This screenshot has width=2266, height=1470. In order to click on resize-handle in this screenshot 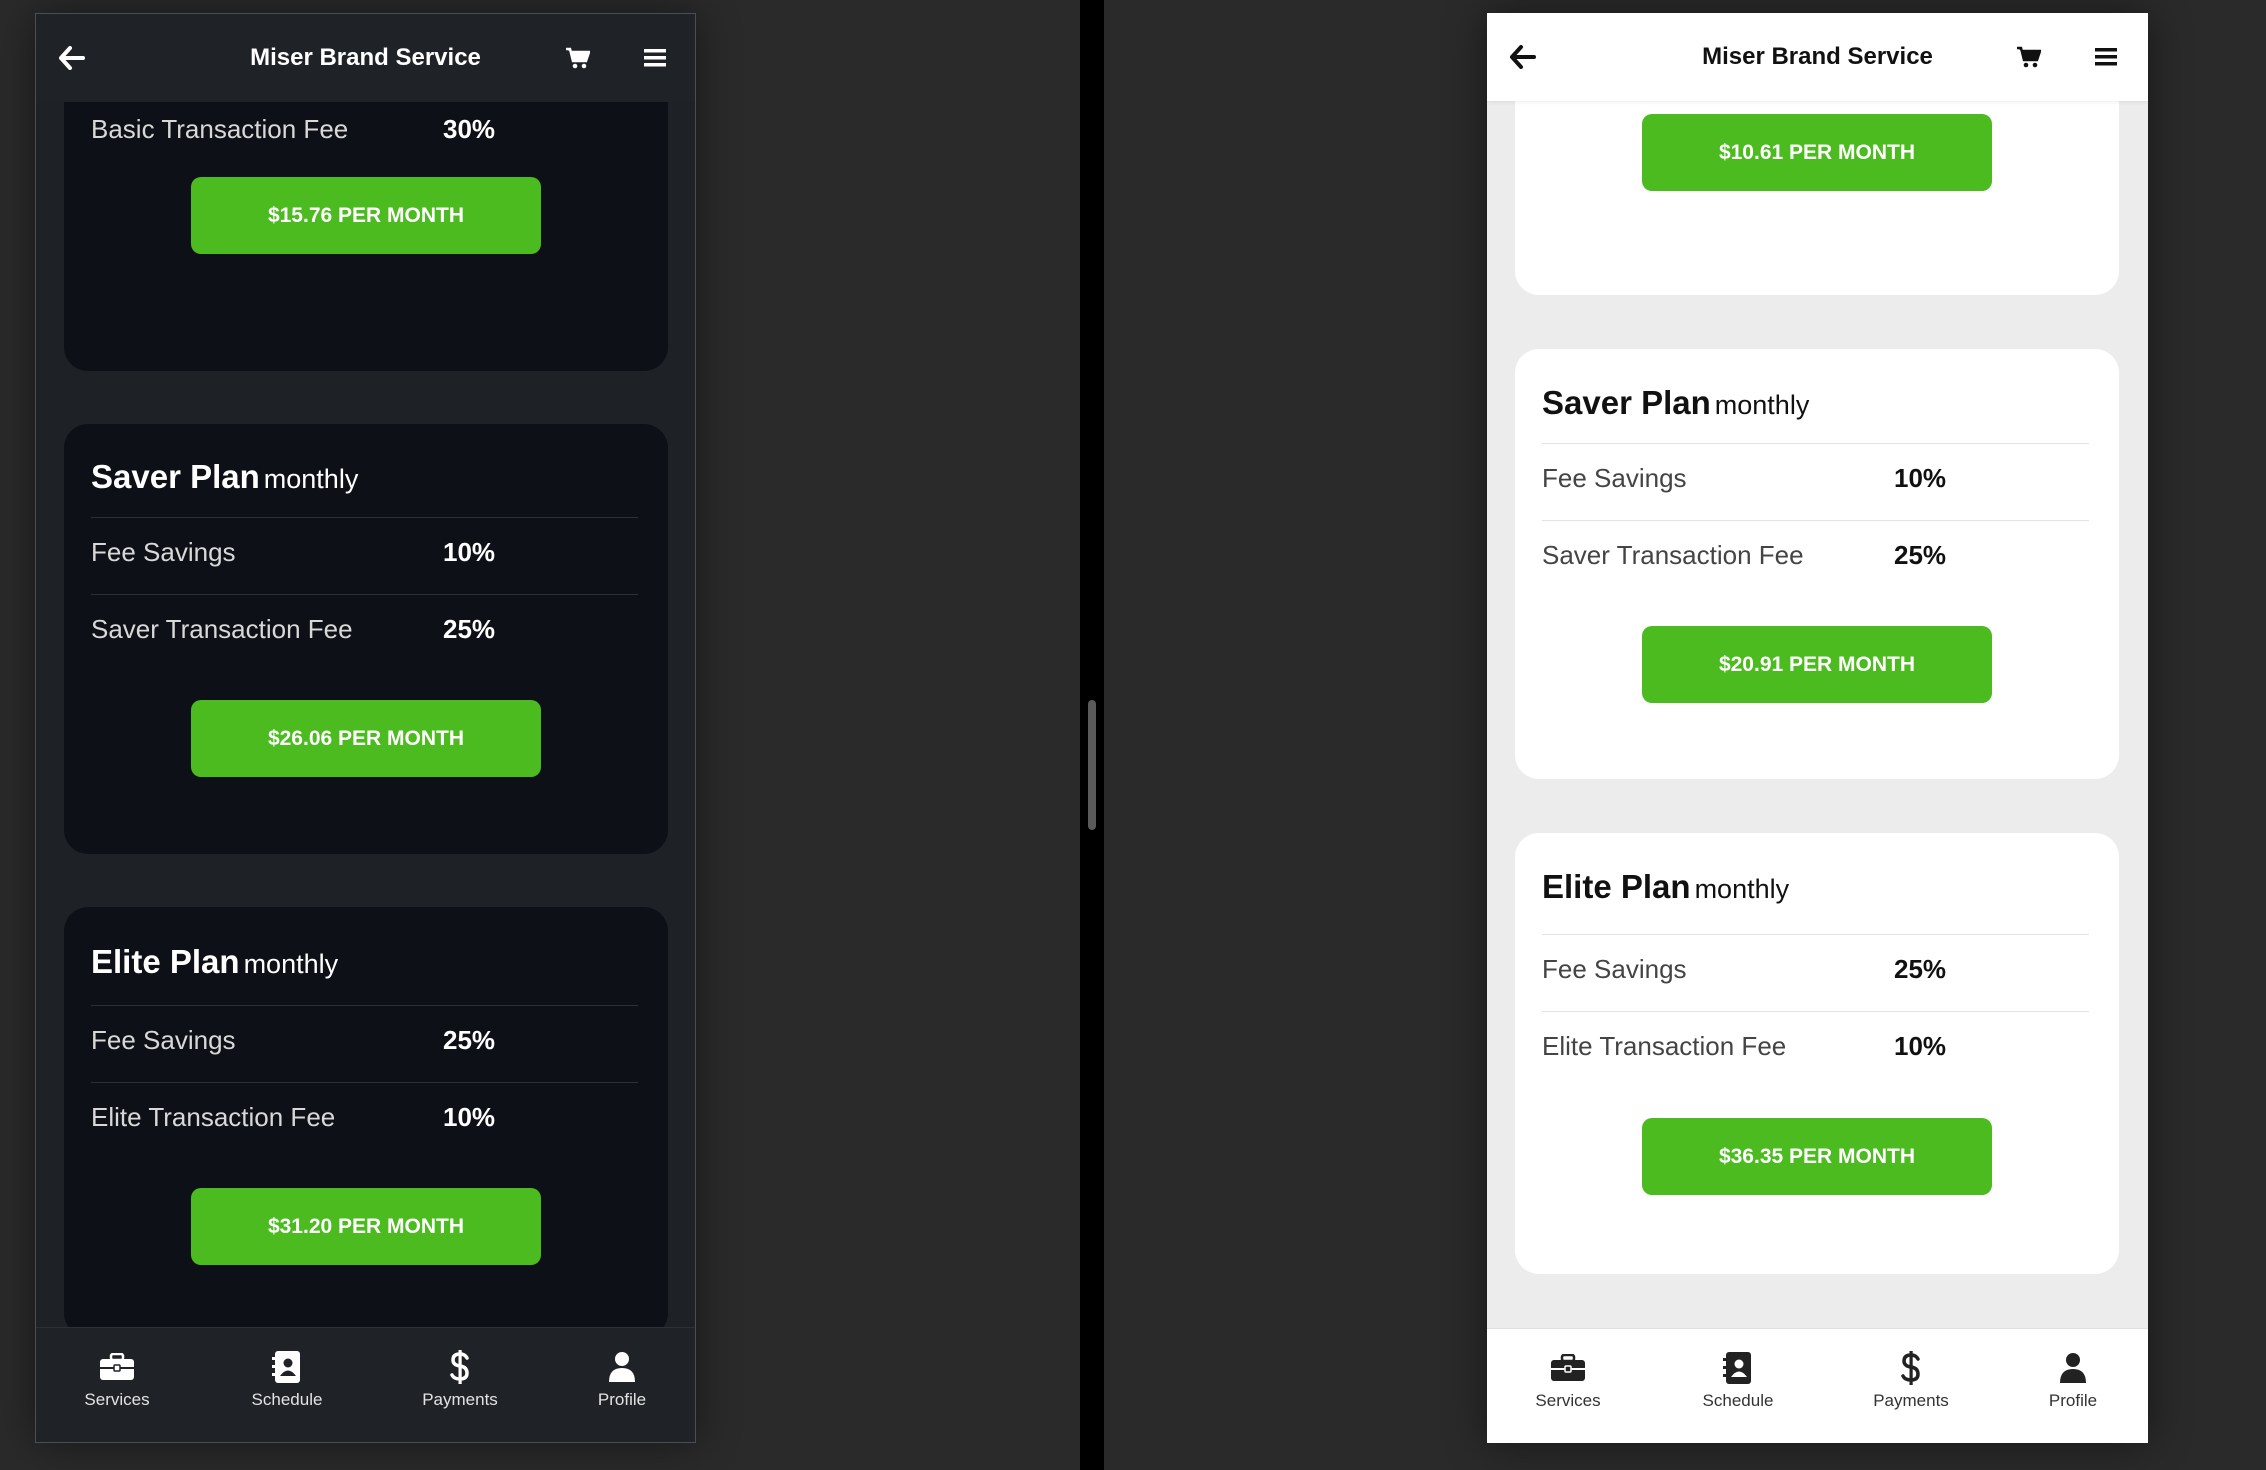, I will do `click(1092, 765)`.